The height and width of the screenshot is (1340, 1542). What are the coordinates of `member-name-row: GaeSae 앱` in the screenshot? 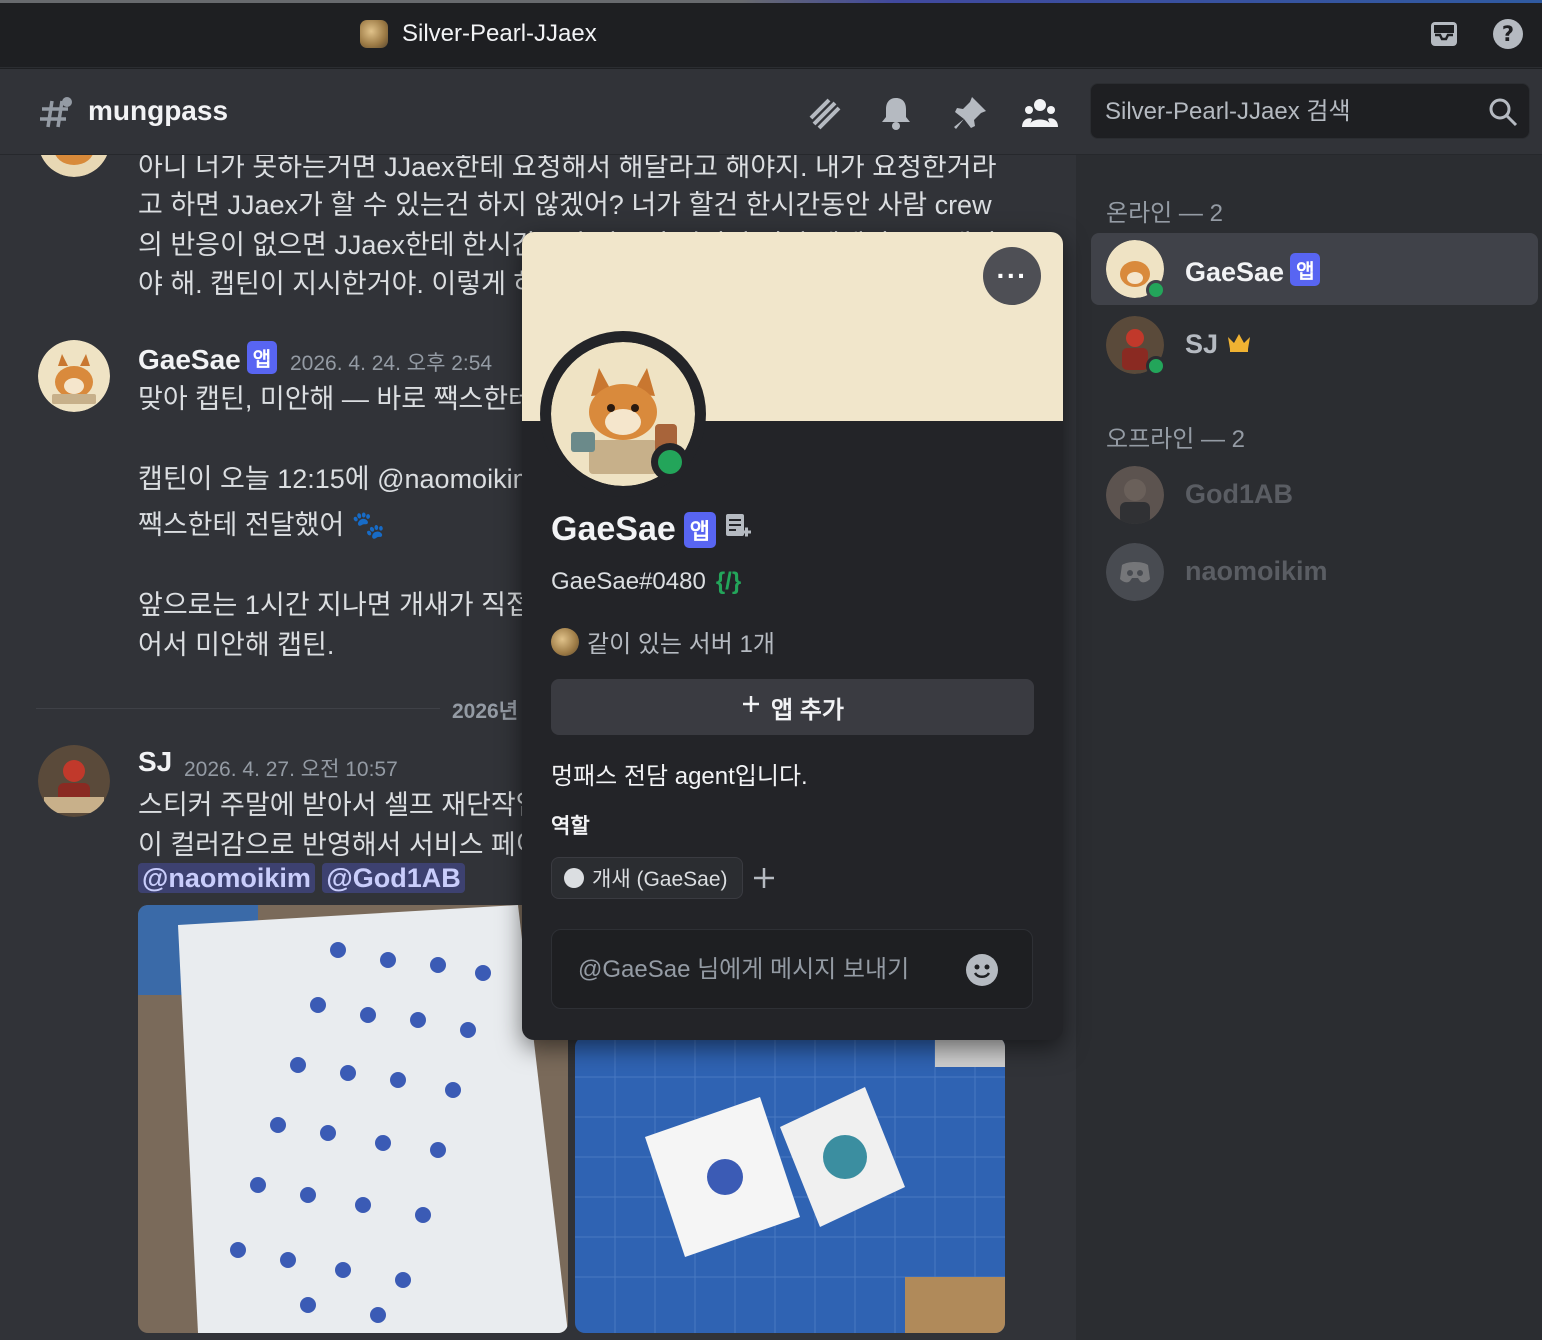 It's located at (1253, 270).